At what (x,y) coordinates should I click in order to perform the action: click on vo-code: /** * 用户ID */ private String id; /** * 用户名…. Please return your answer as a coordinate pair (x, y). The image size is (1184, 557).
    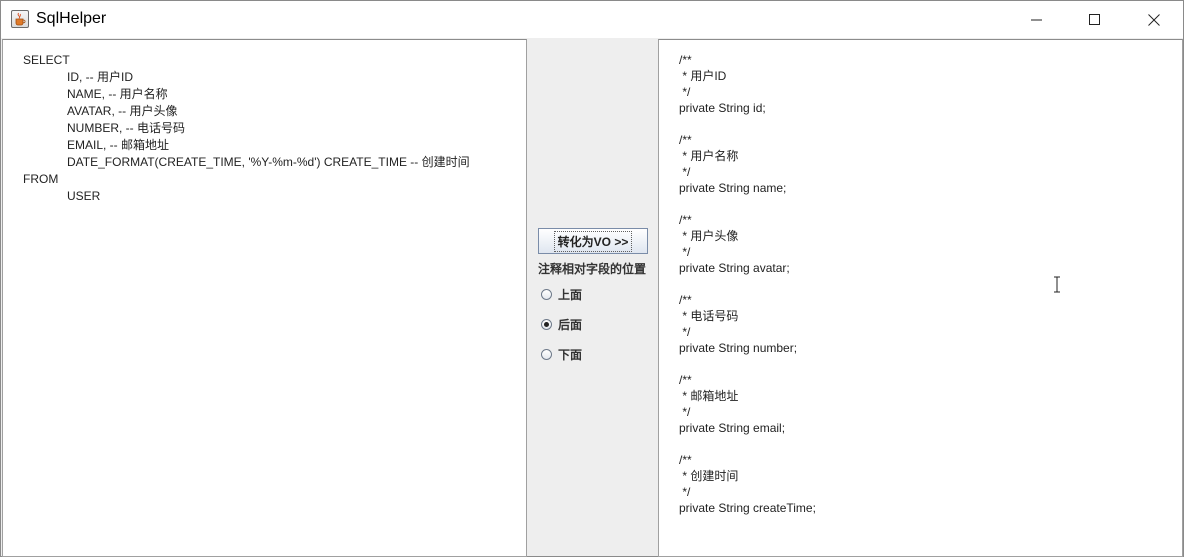
    Looking at the image, I should click on (747, 284).